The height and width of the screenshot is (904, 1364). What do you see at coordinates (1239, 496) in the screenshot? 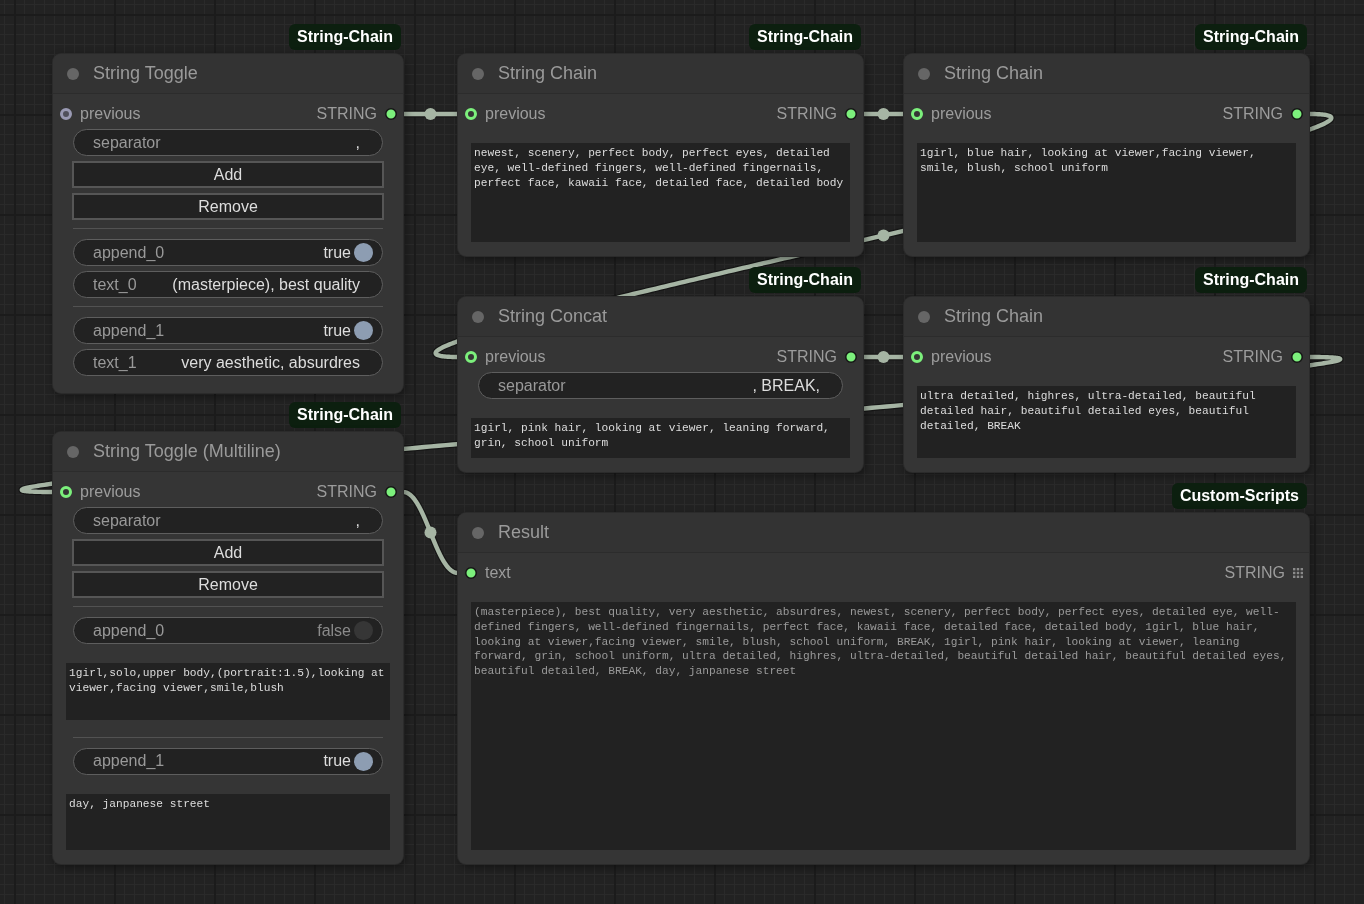
I see `node-badge: Custom-Scripts` at bounding box center [1239, 496].